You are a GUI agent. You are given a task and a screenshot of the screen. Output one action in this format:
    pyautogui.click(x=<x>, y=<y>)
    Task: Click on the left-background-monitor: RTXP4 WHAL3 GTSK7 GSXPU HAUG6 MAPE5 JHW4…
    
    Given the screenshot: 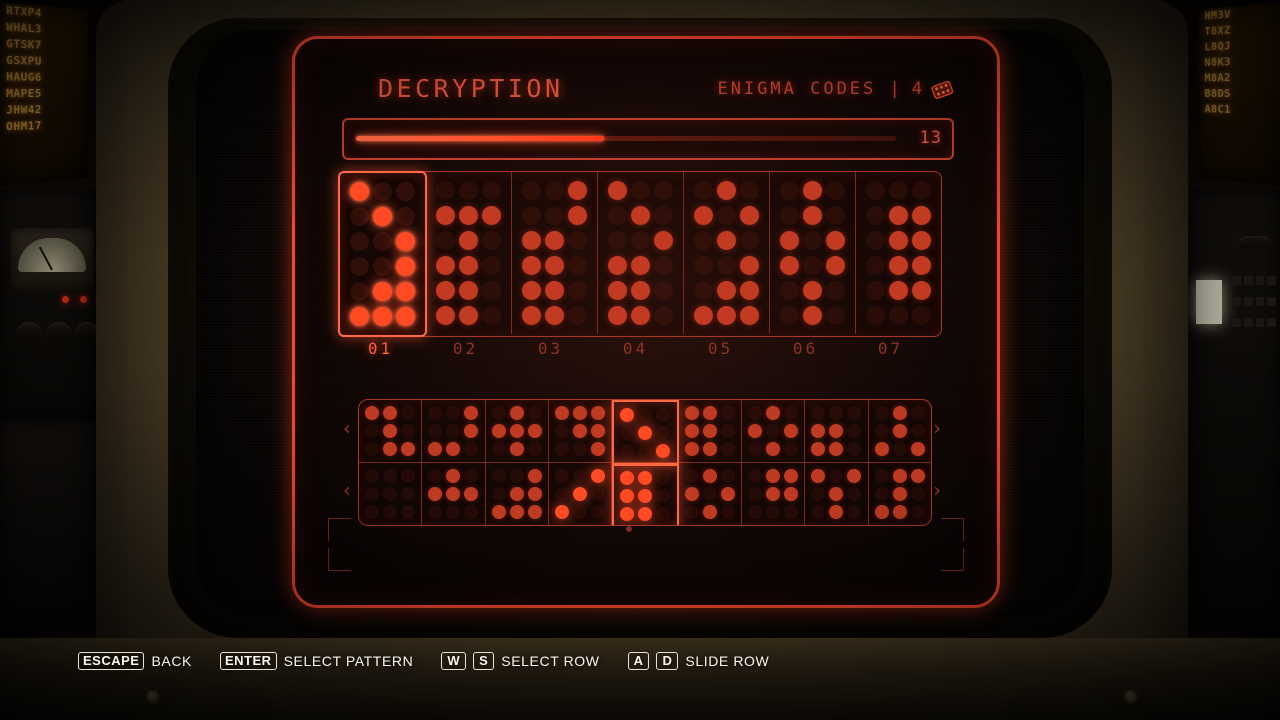 What is the action you would take?
    pyautogui.click(x=44, y=94)
    